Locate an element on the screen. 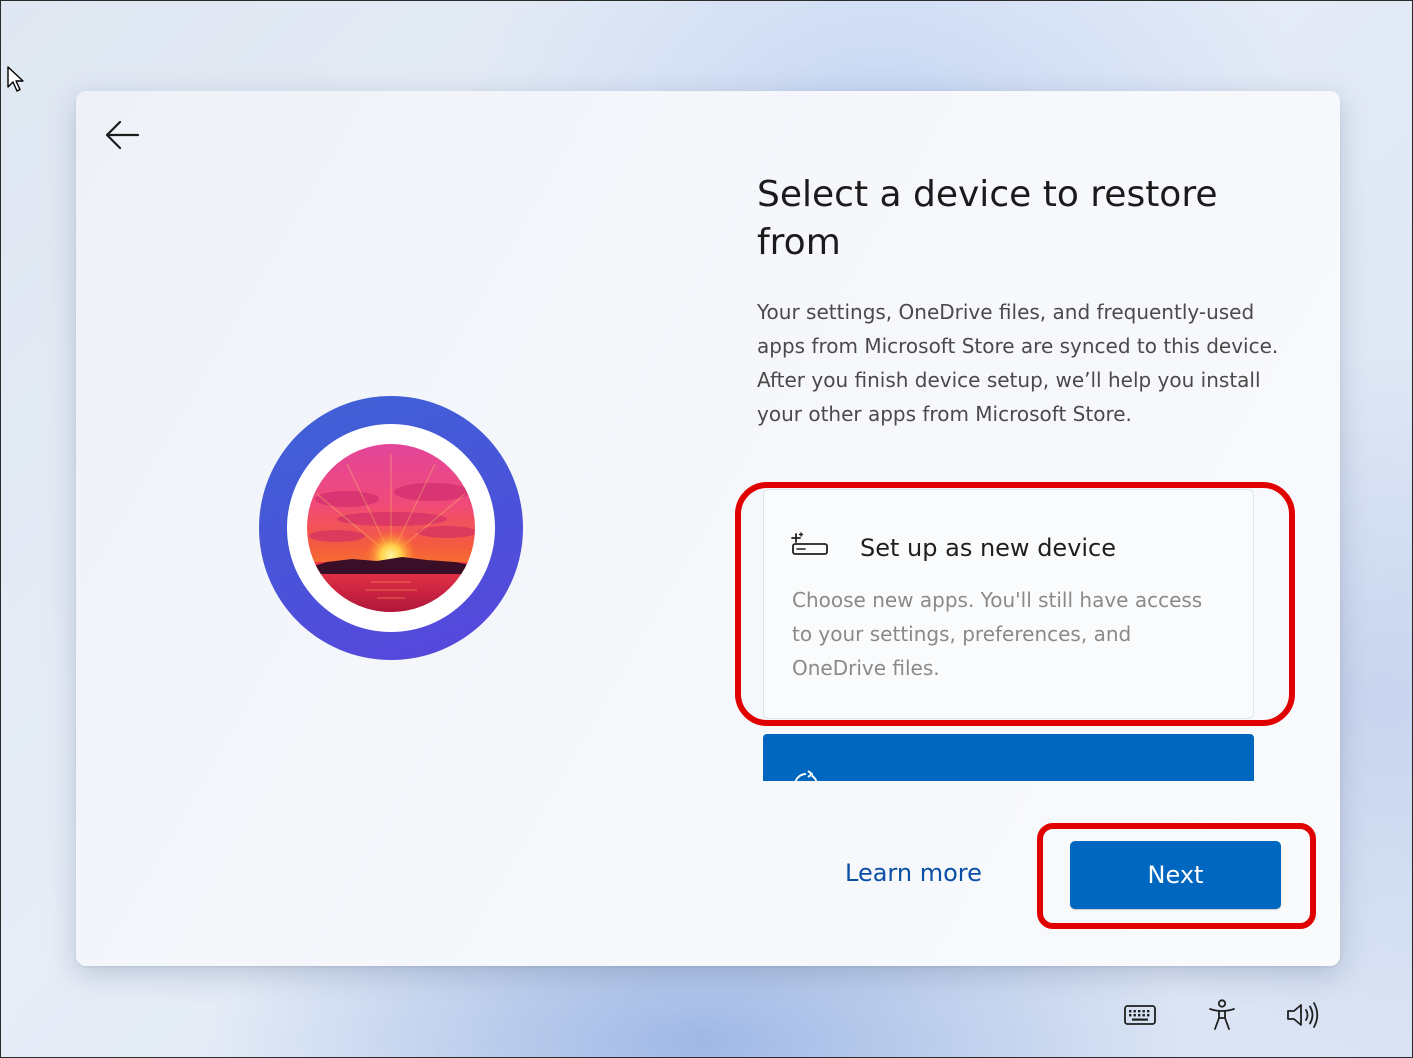 This screenshot has height=1058, width=1413. sunset-image is located at coordinates (391, 528).